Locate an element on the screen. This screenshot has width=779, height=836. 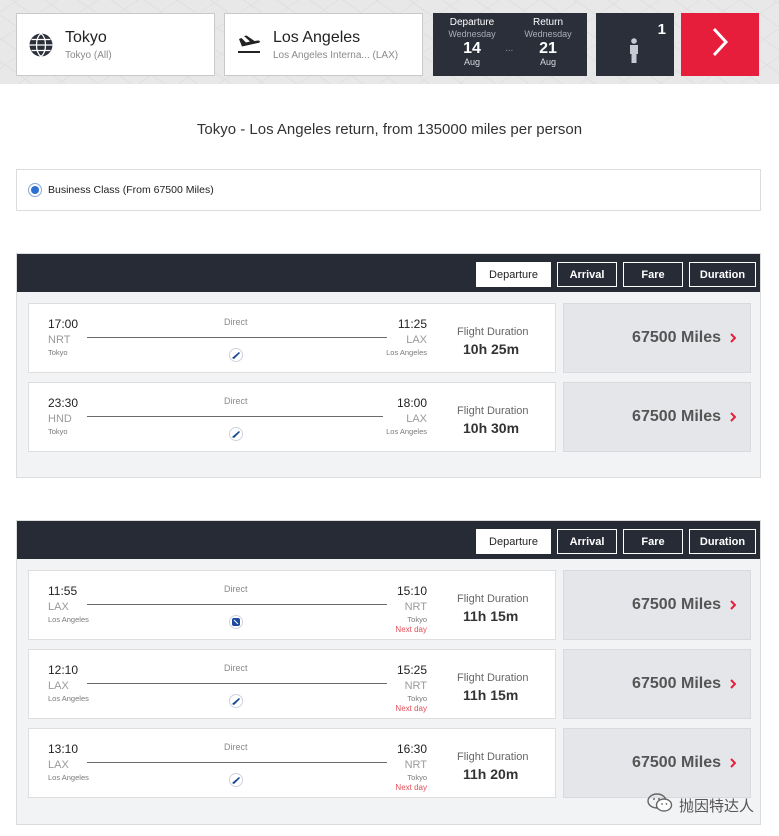
destination-field: Los Angeles Los Angeles Interna... (LAX) is located at coordinates (323, 44).